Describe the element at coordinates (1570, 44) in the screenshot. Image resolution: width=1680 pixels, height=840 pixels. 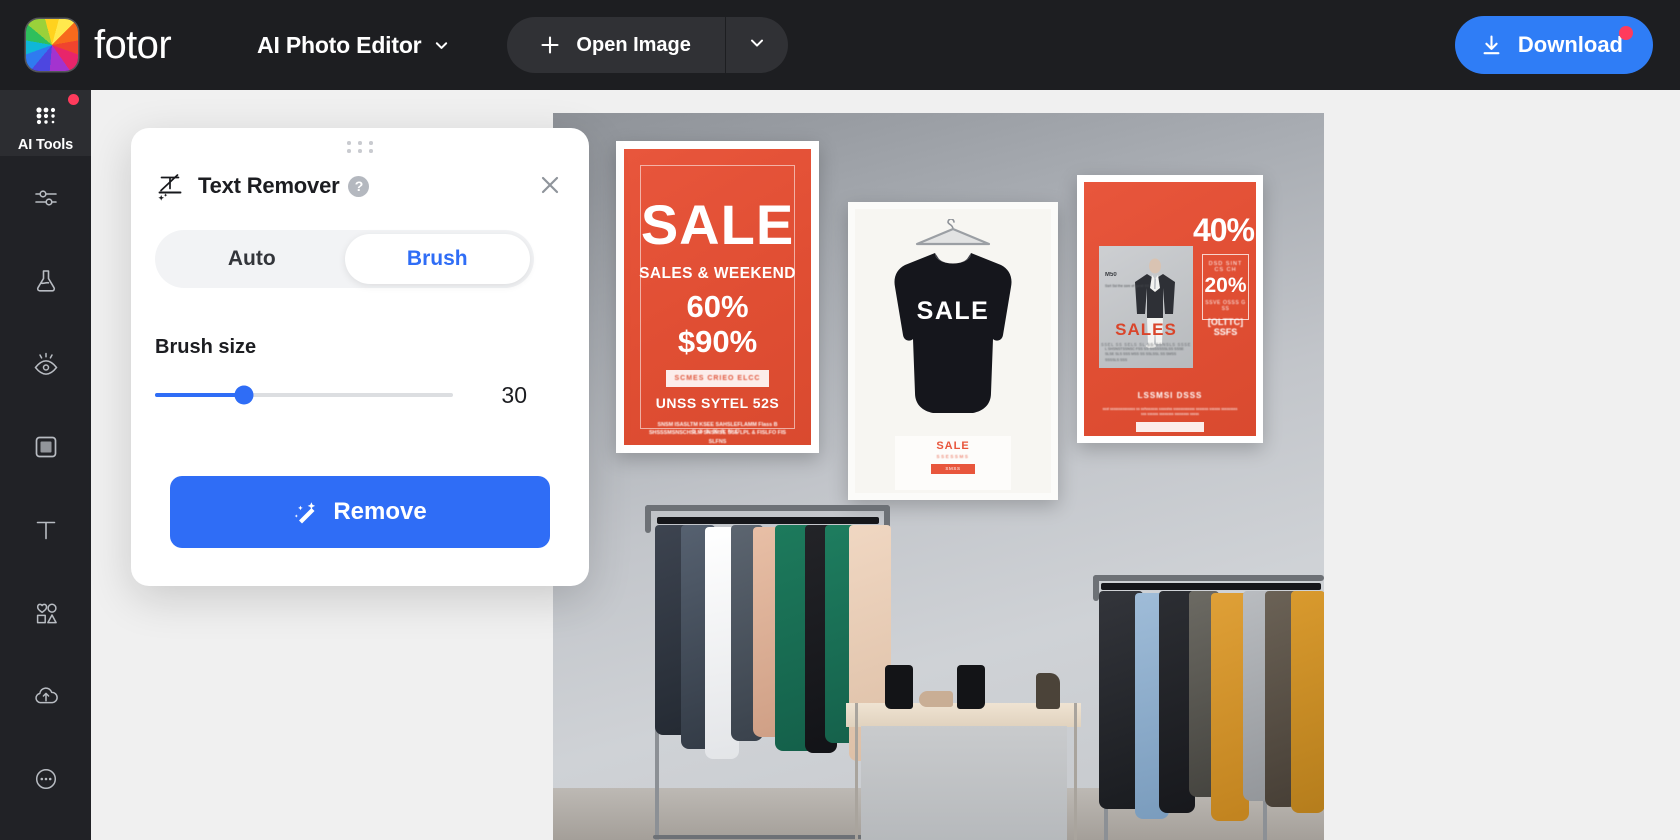
I see `download-label: Download` at that location.